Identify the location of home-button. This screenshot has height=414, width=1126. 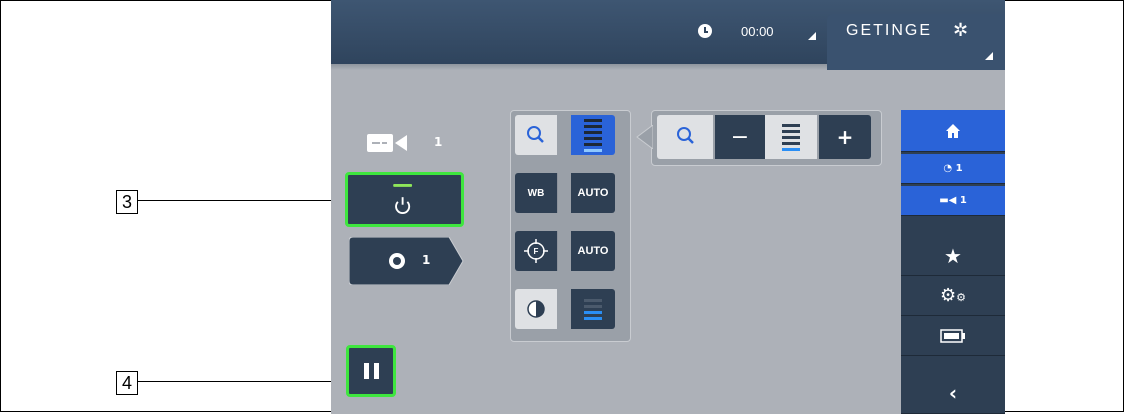
(953, 131).